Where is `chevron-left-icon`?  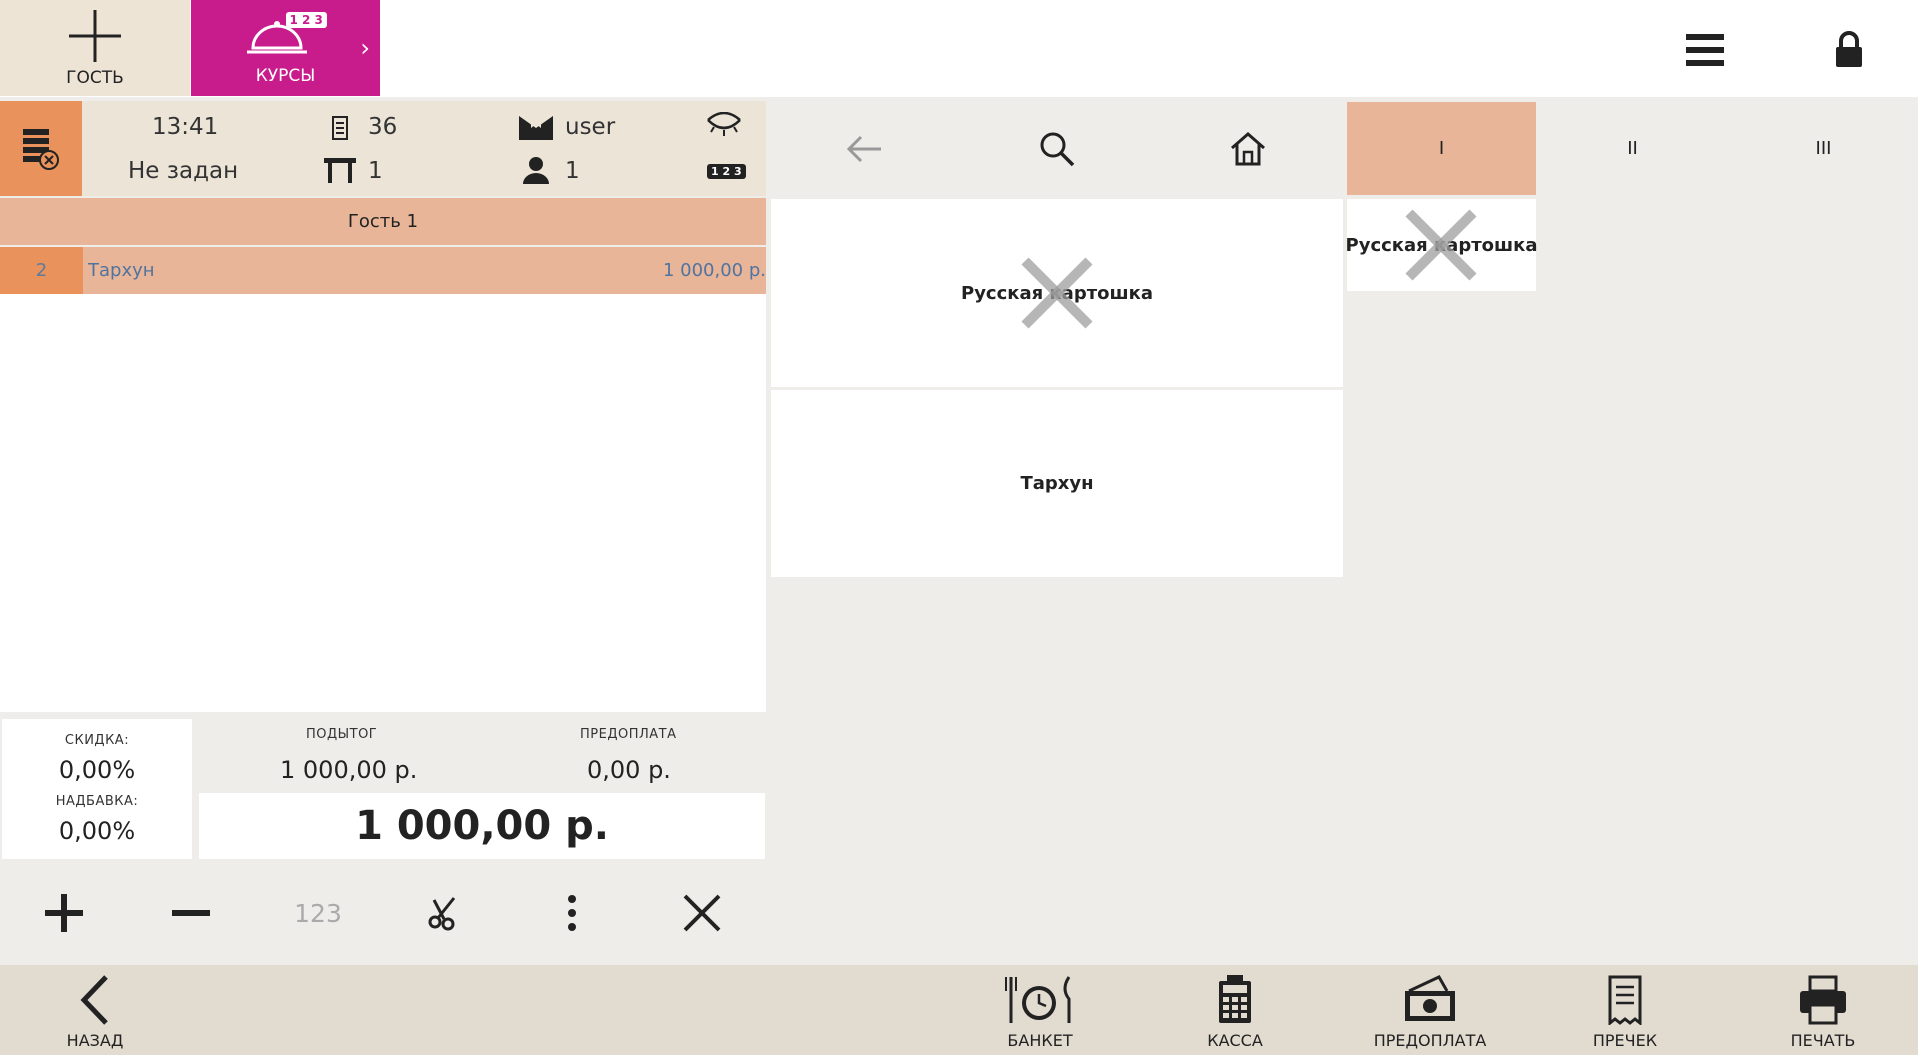
chevron-left-icon is located at coordinates (94, 1000).